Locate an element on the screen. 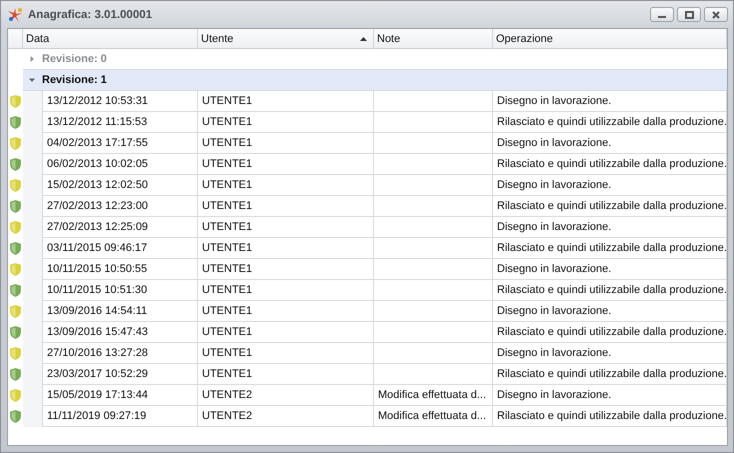 This screenshot has height=453, width=734. expand-icon is located at coordinates (32, 59).